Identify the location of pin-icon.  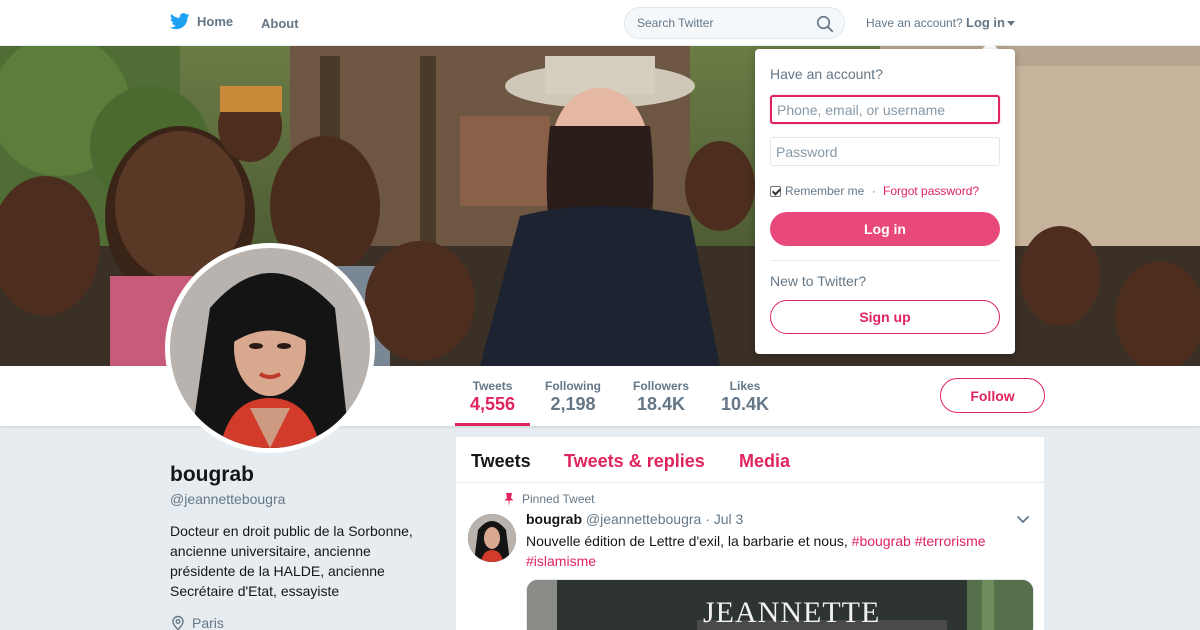
(509, 499).